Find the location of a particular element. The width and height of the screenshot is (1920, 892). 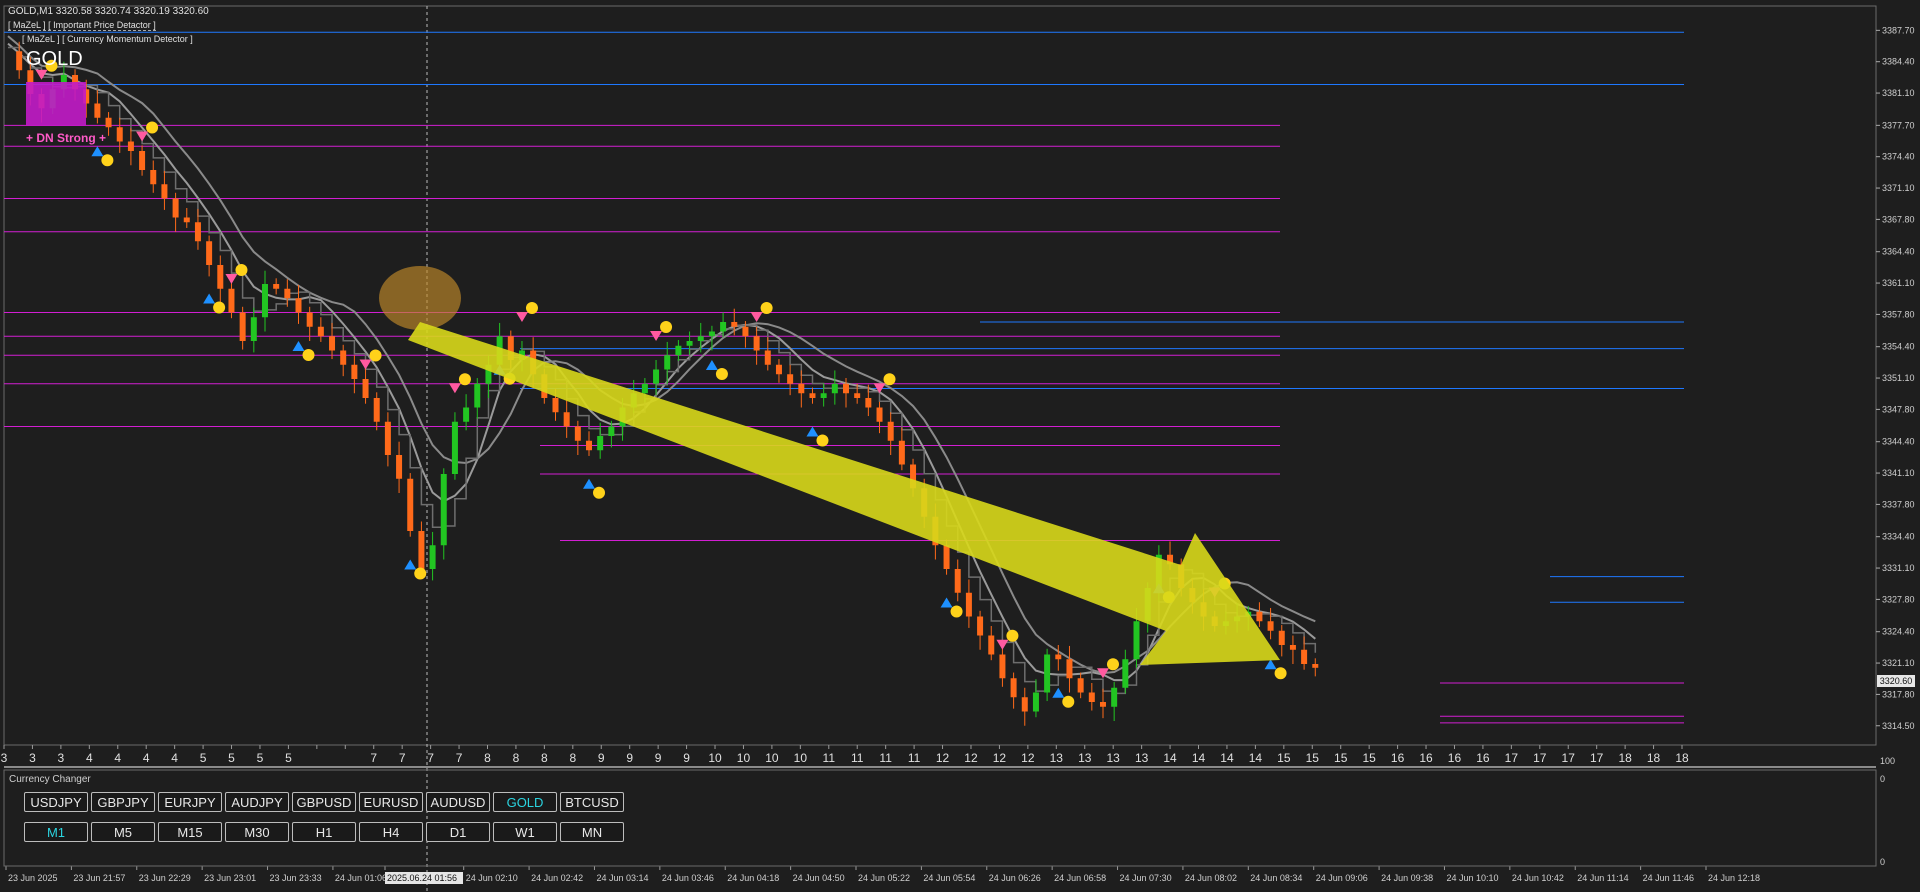

time-tick-label: 24 Jun 07:30 is located at coordinates (1146, 878).